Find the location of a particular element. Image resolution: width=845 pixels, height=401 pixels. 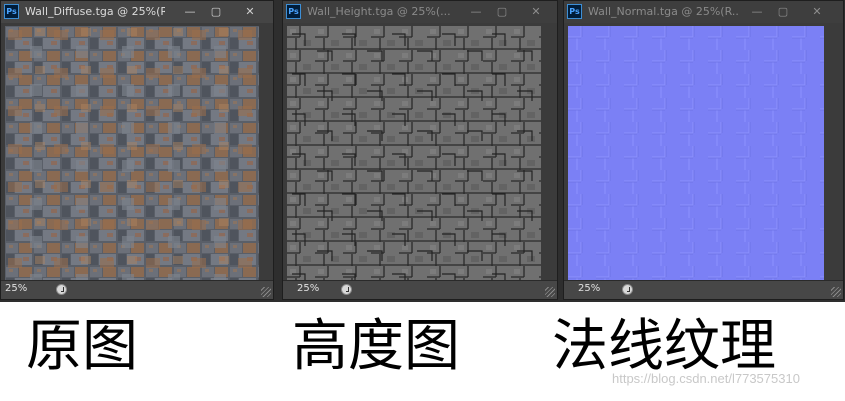

caption-height-map: 高度图 is located at coordinates (376, 346).